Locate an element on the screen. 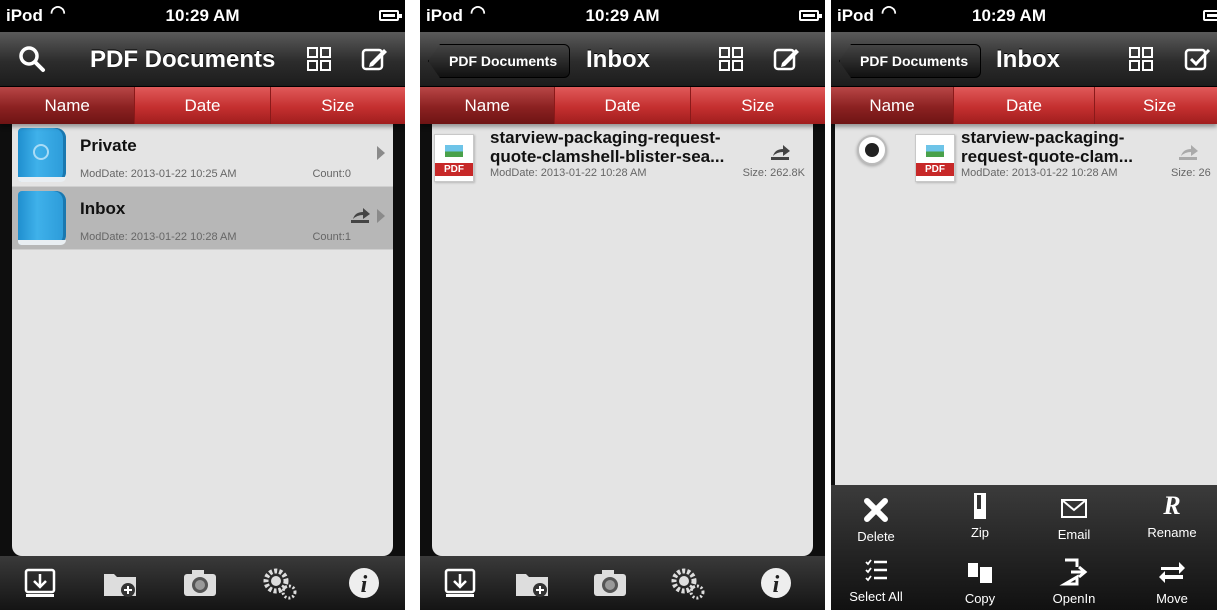 Image resolution: width=1217 pixels, height=610 pixels. delete-button: Delete is located at coordinates (876, 519).